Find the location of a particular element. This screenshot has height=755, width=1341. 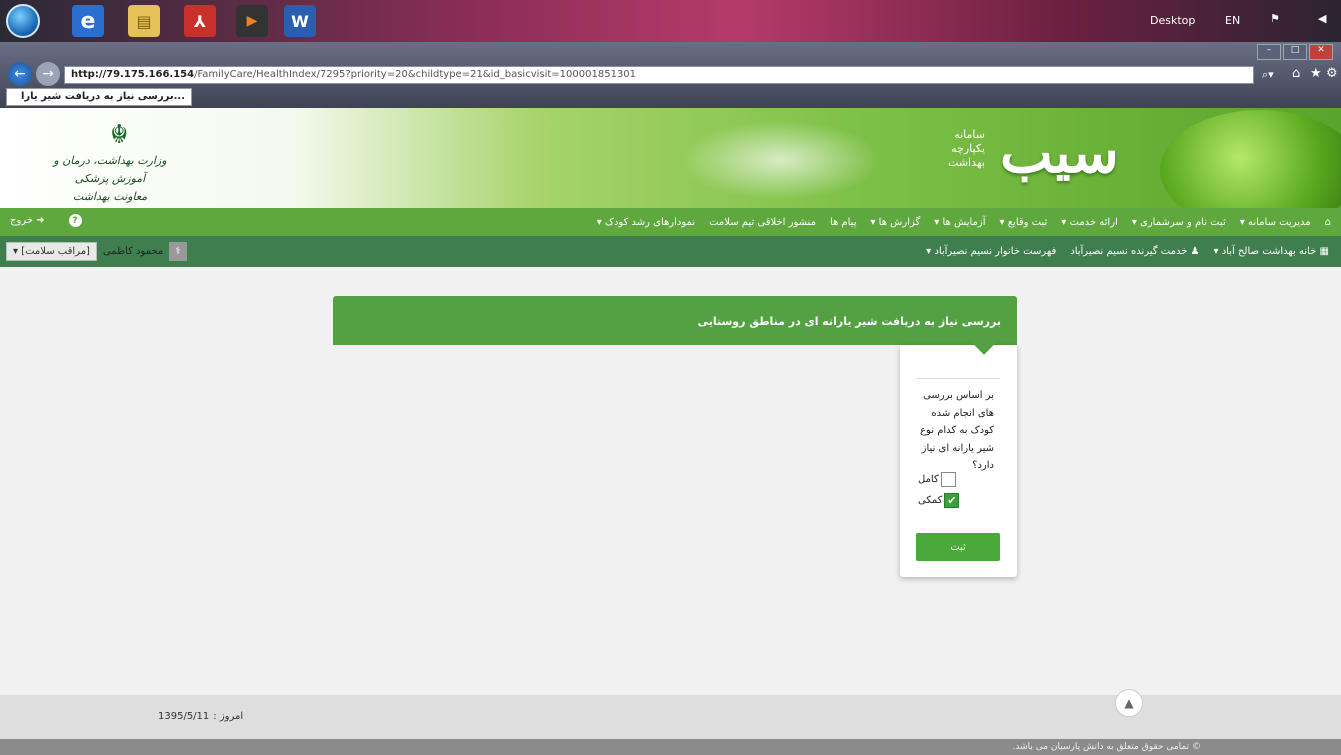

tab-title: ...بررسی نیاز به دریافت شیر یارا is located at coordinates (102, 96).